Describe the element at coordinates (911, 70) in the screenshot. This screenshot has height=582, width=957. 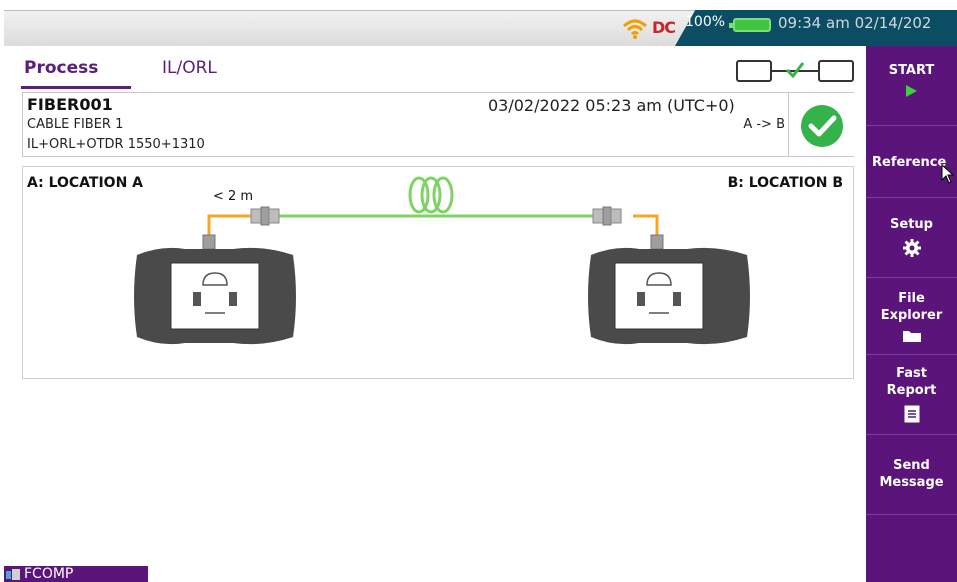
I see `start-label: START` at that location.